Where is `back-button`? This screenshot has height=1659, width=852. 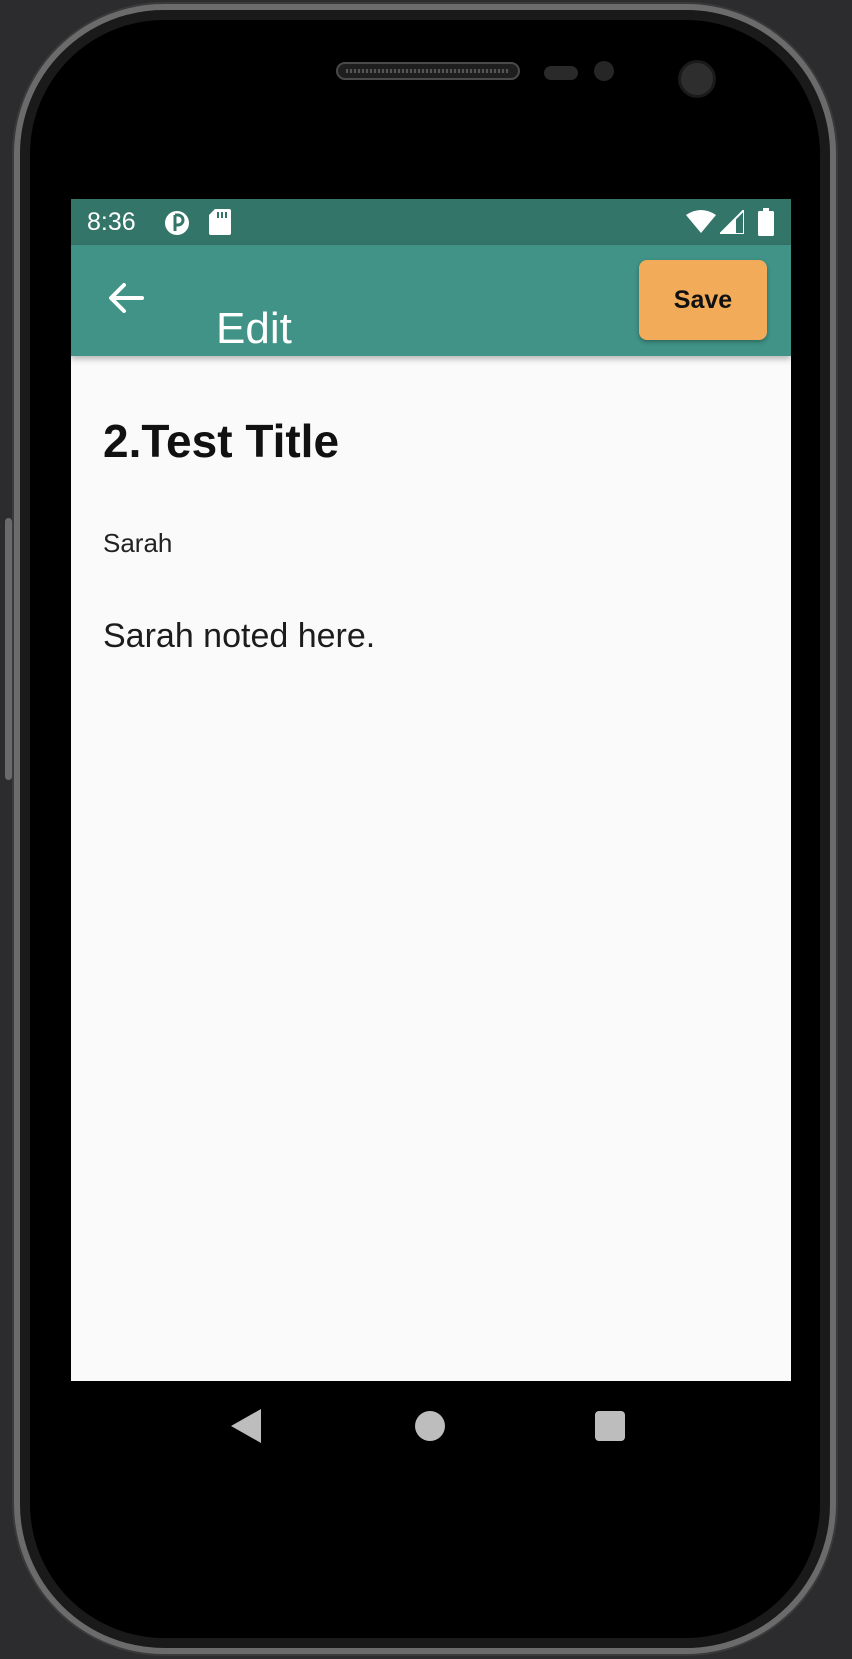 back-button is located at coordinates (126, 300).